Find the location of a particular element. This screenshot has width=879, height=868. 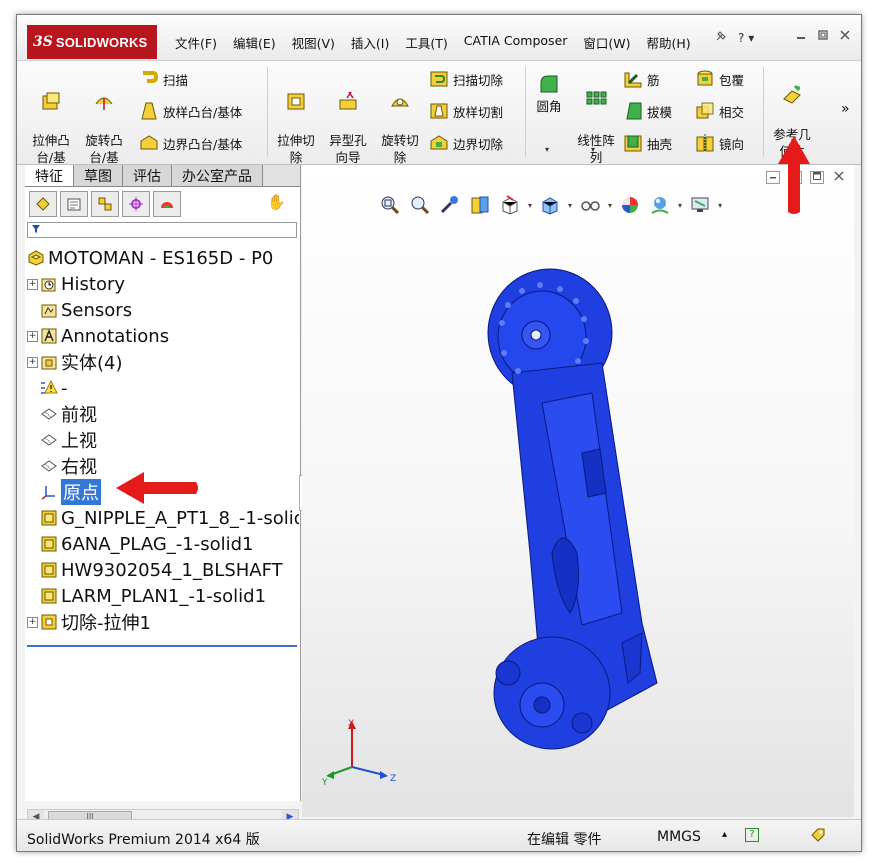

unit-system-caret: ▴ is located at coordinates (724, 834).